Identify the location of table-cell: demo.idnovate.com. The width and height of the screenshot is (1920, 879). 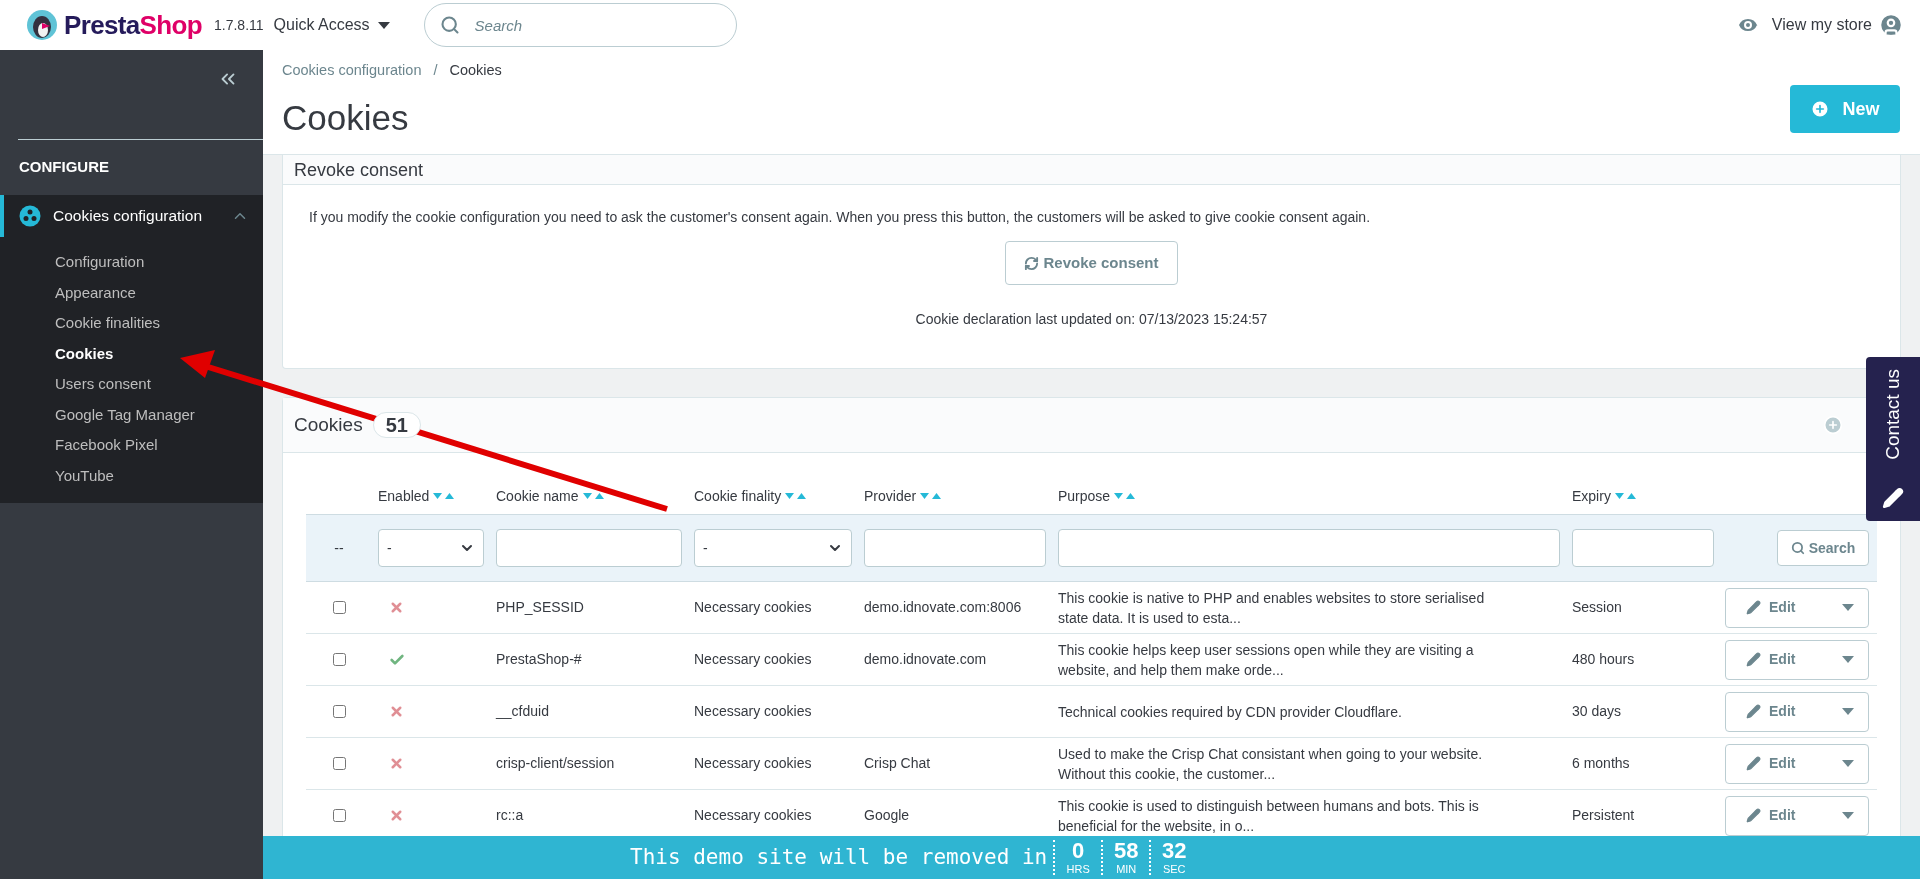
(925, 659).